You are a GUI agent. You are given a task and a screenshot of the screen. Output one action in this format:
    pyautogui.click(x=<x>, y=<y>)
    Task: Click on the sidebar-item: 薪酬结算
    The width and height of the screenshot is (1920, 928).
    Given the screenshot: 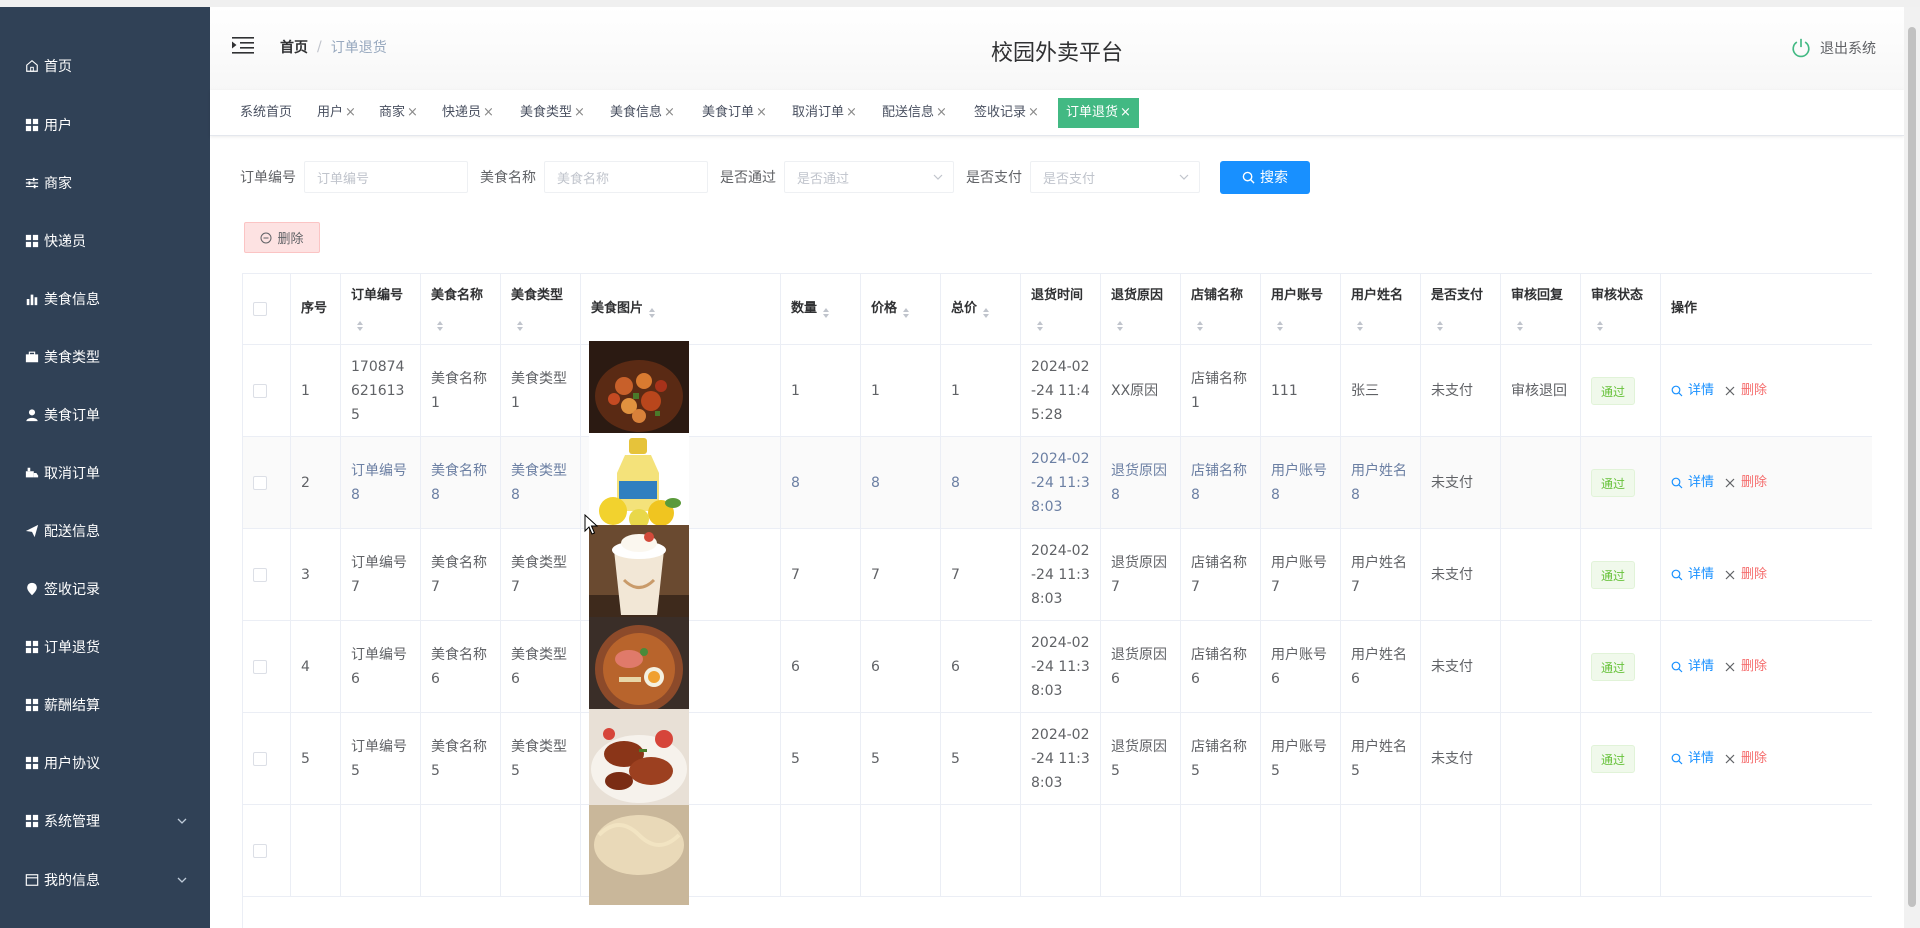 What is the action you would take?
    pyautogui.click(x=105, y=705)
    